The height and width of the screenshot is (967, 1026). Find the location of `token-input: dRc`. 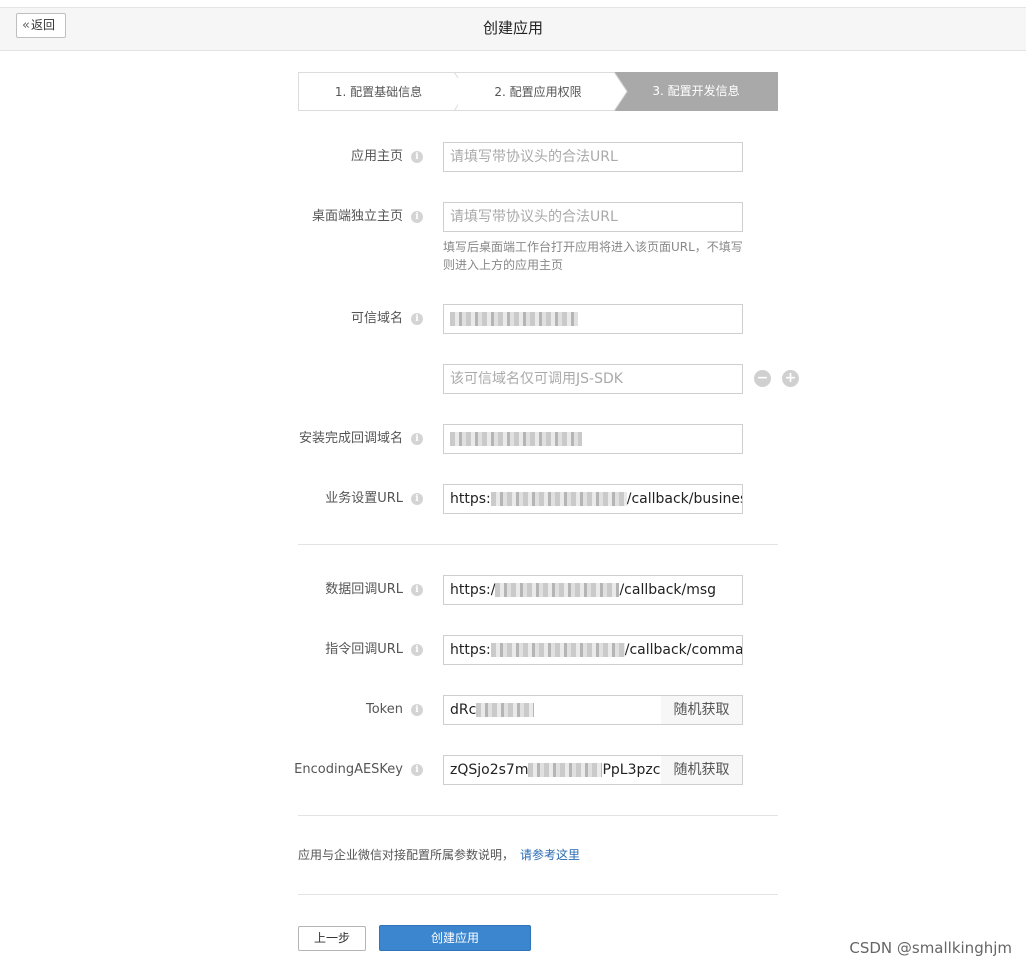

token-input: dRc is located at coordinates (552, 710).